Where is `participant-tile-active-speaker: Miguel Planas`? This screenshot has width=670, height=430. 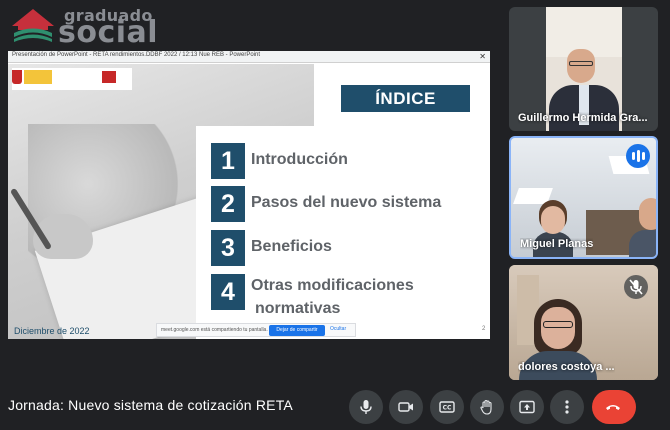
participant-tile-active-speaker: Miguel Planas is located at coordinates (583, 197).